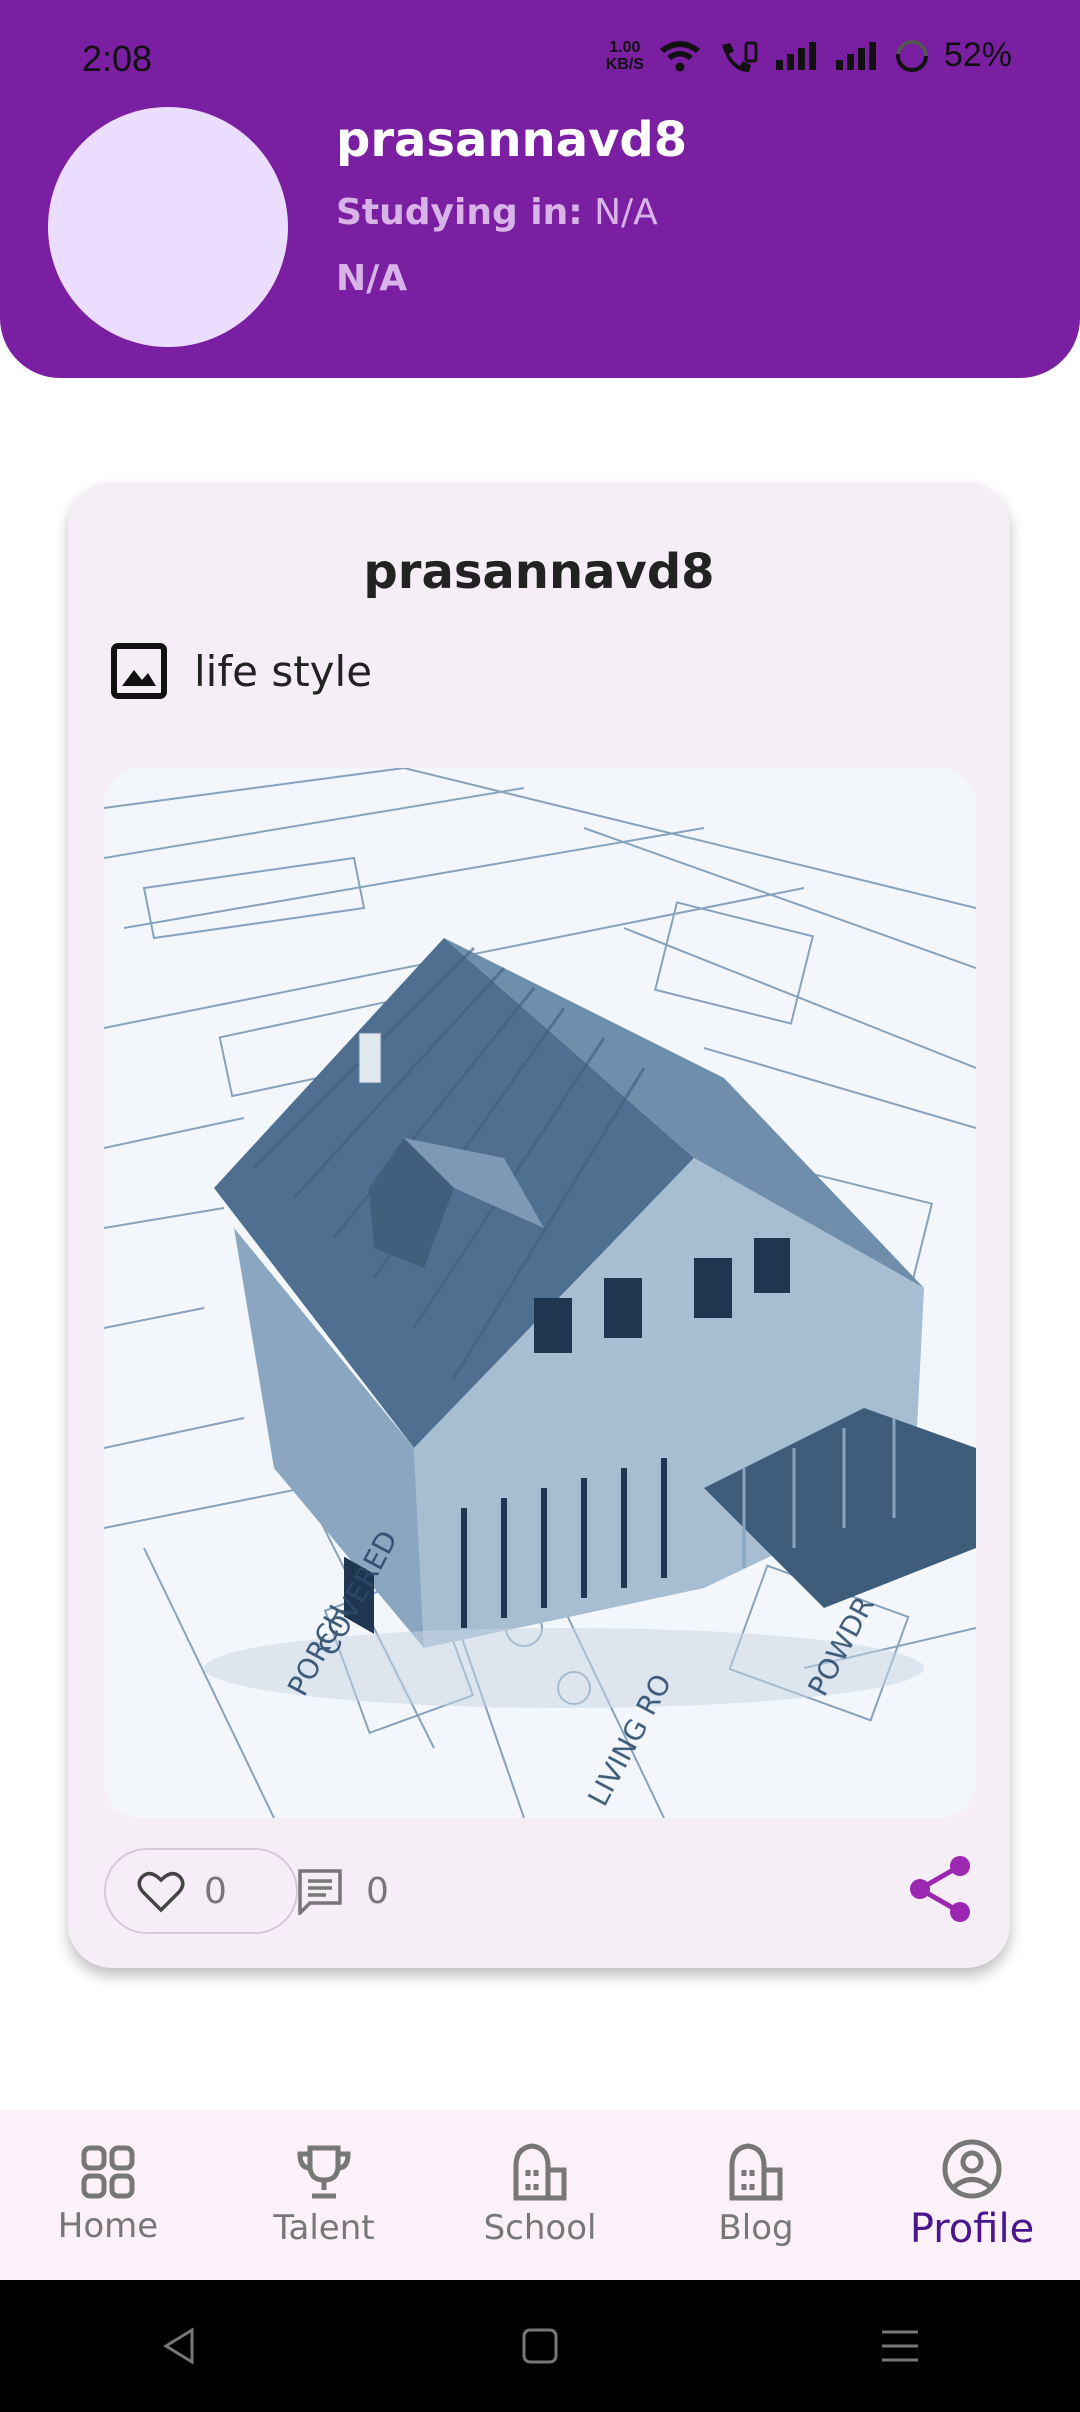 The height and width of the screenshot is (2412, 1080). I want to click on nav-home: Home, so click(108, 2195).